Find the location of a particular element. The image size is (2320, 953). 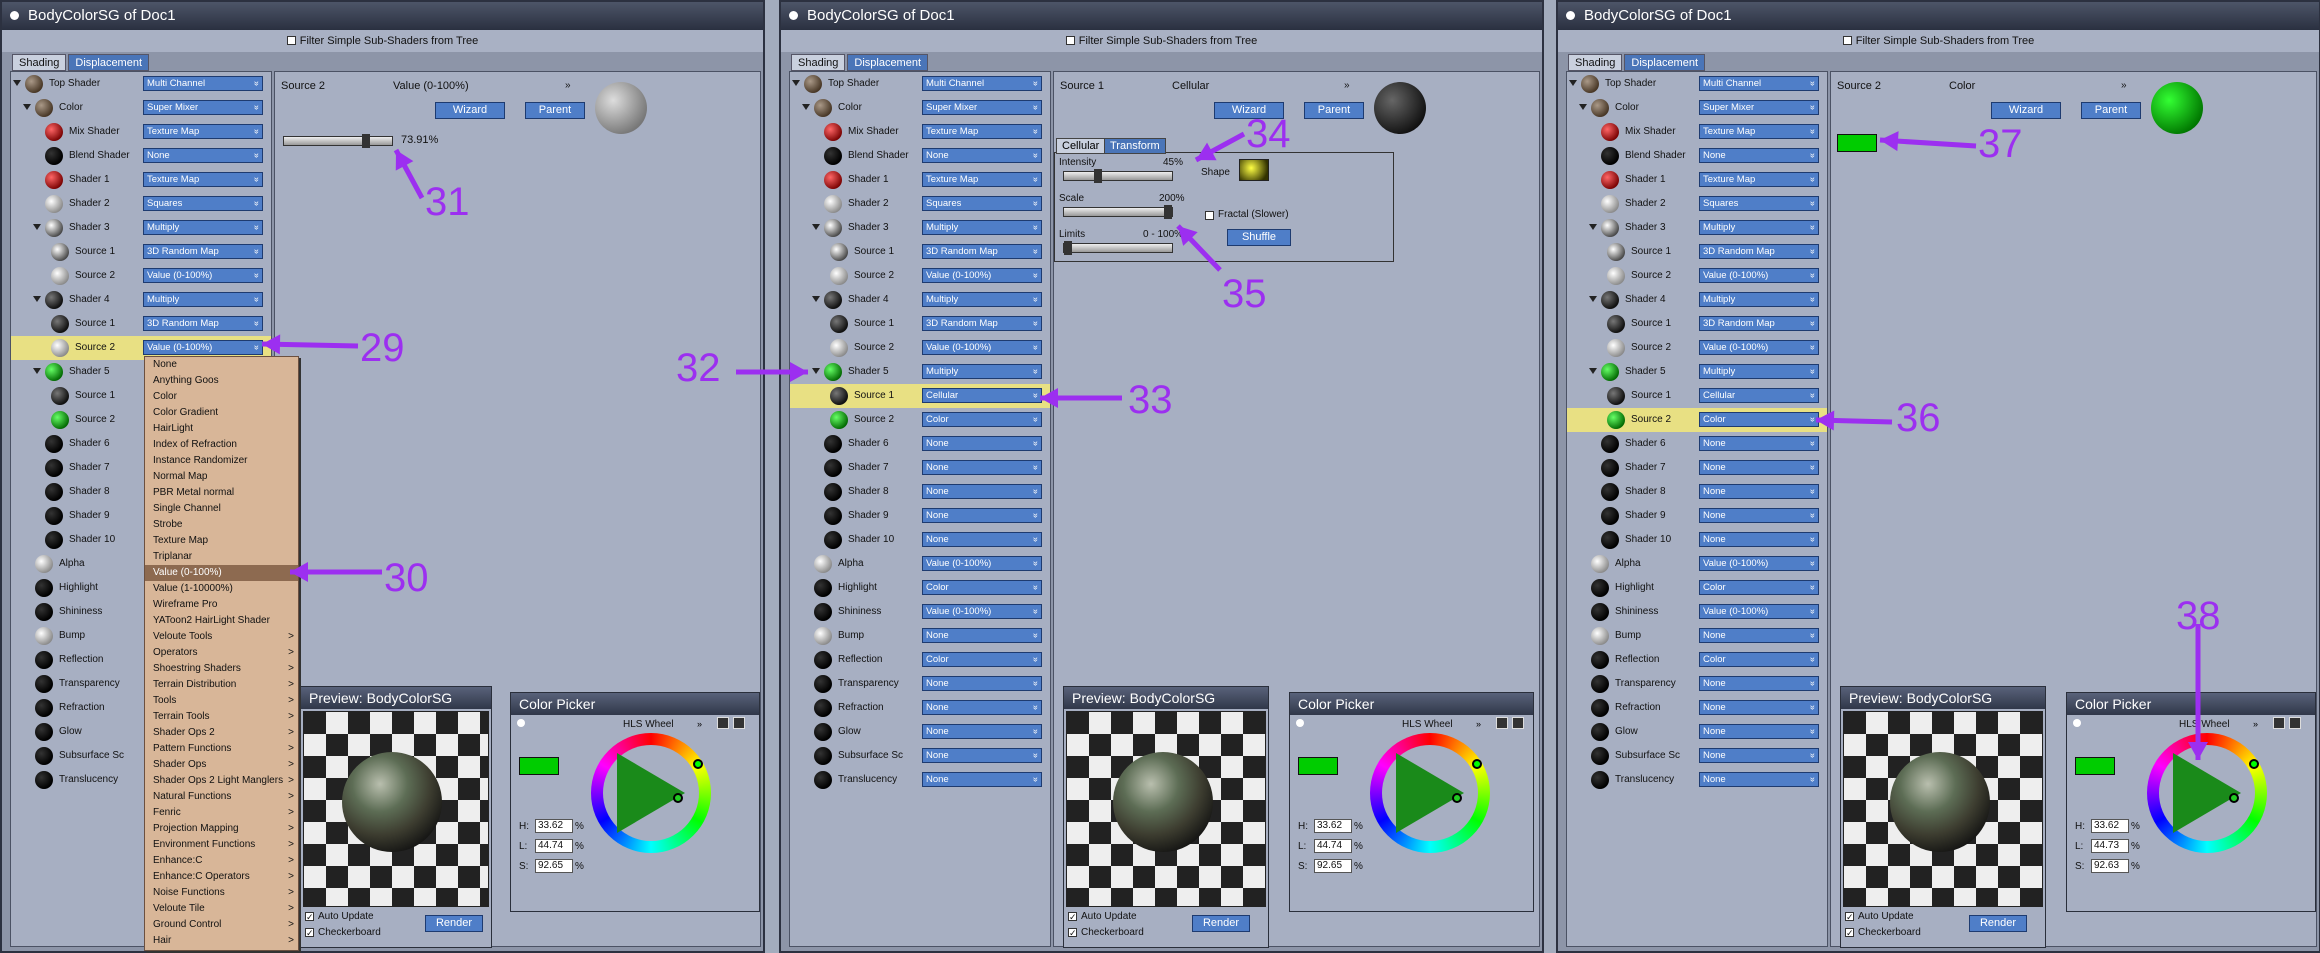

menu-item: Natural Functions > is located at coordinates (221, 797).